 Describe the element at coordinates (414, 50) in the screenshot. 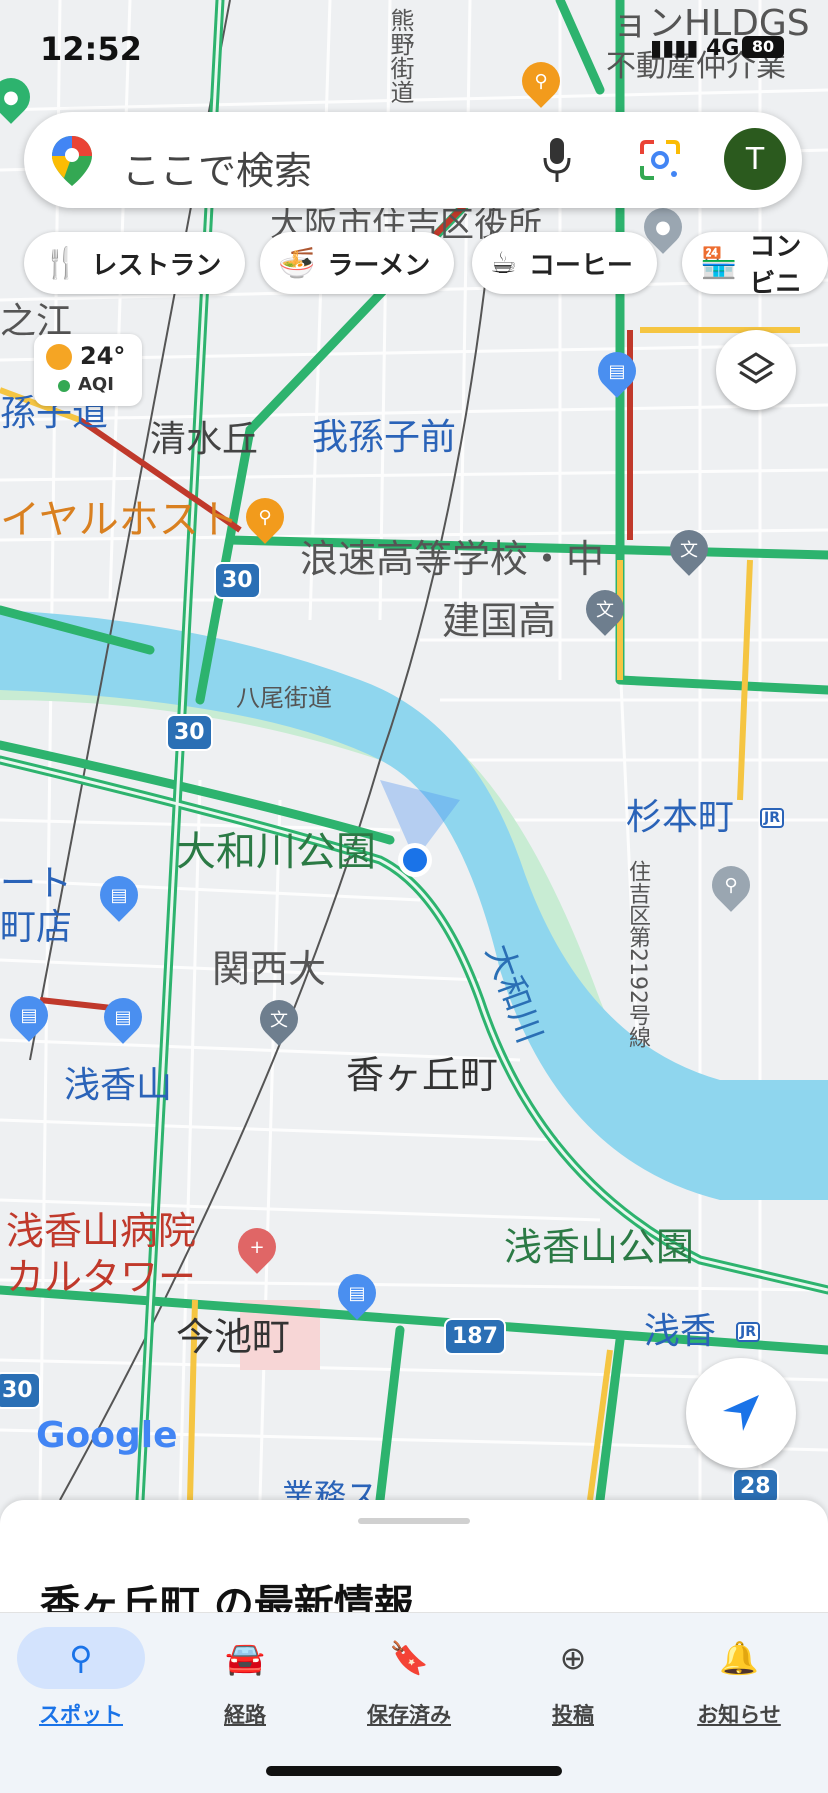

I see `status-bar: 12:52 ▮▮▮▮ 4G 80` at that location.